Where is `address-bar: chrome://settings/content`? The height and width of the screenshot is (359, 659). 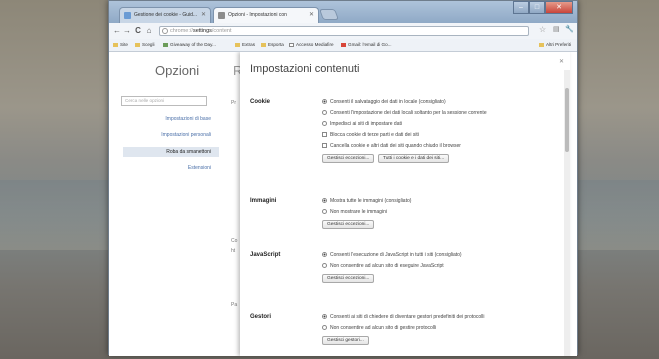 address-bar: chrome://settings/content is located at coordinates (344, 31).